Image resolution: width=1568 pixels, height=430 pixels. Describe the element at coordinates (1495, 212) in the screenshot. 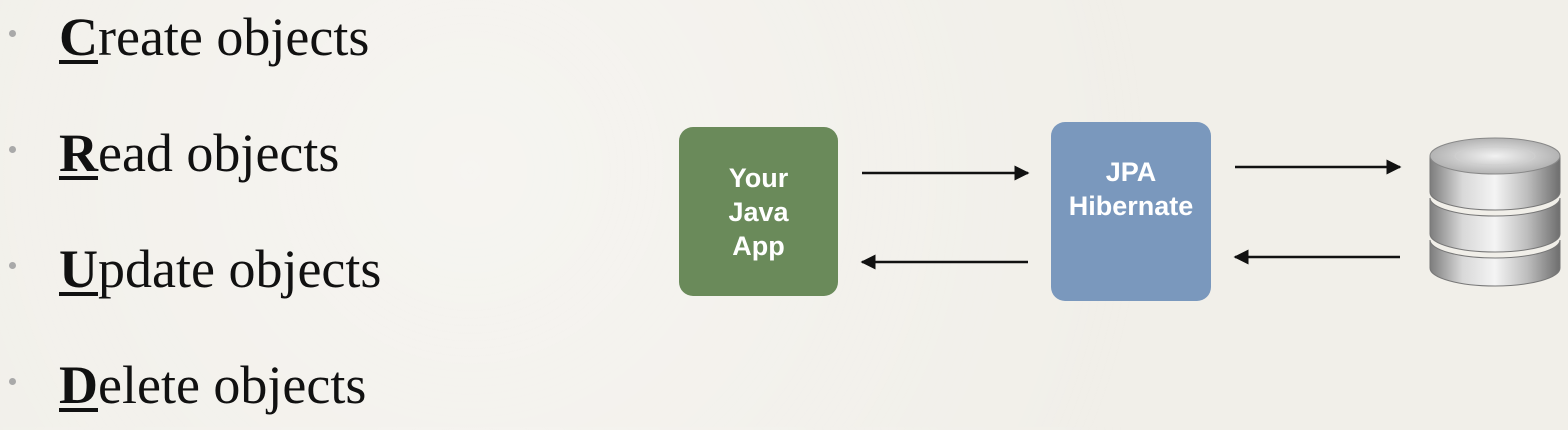

I see `database-icon` at that location.